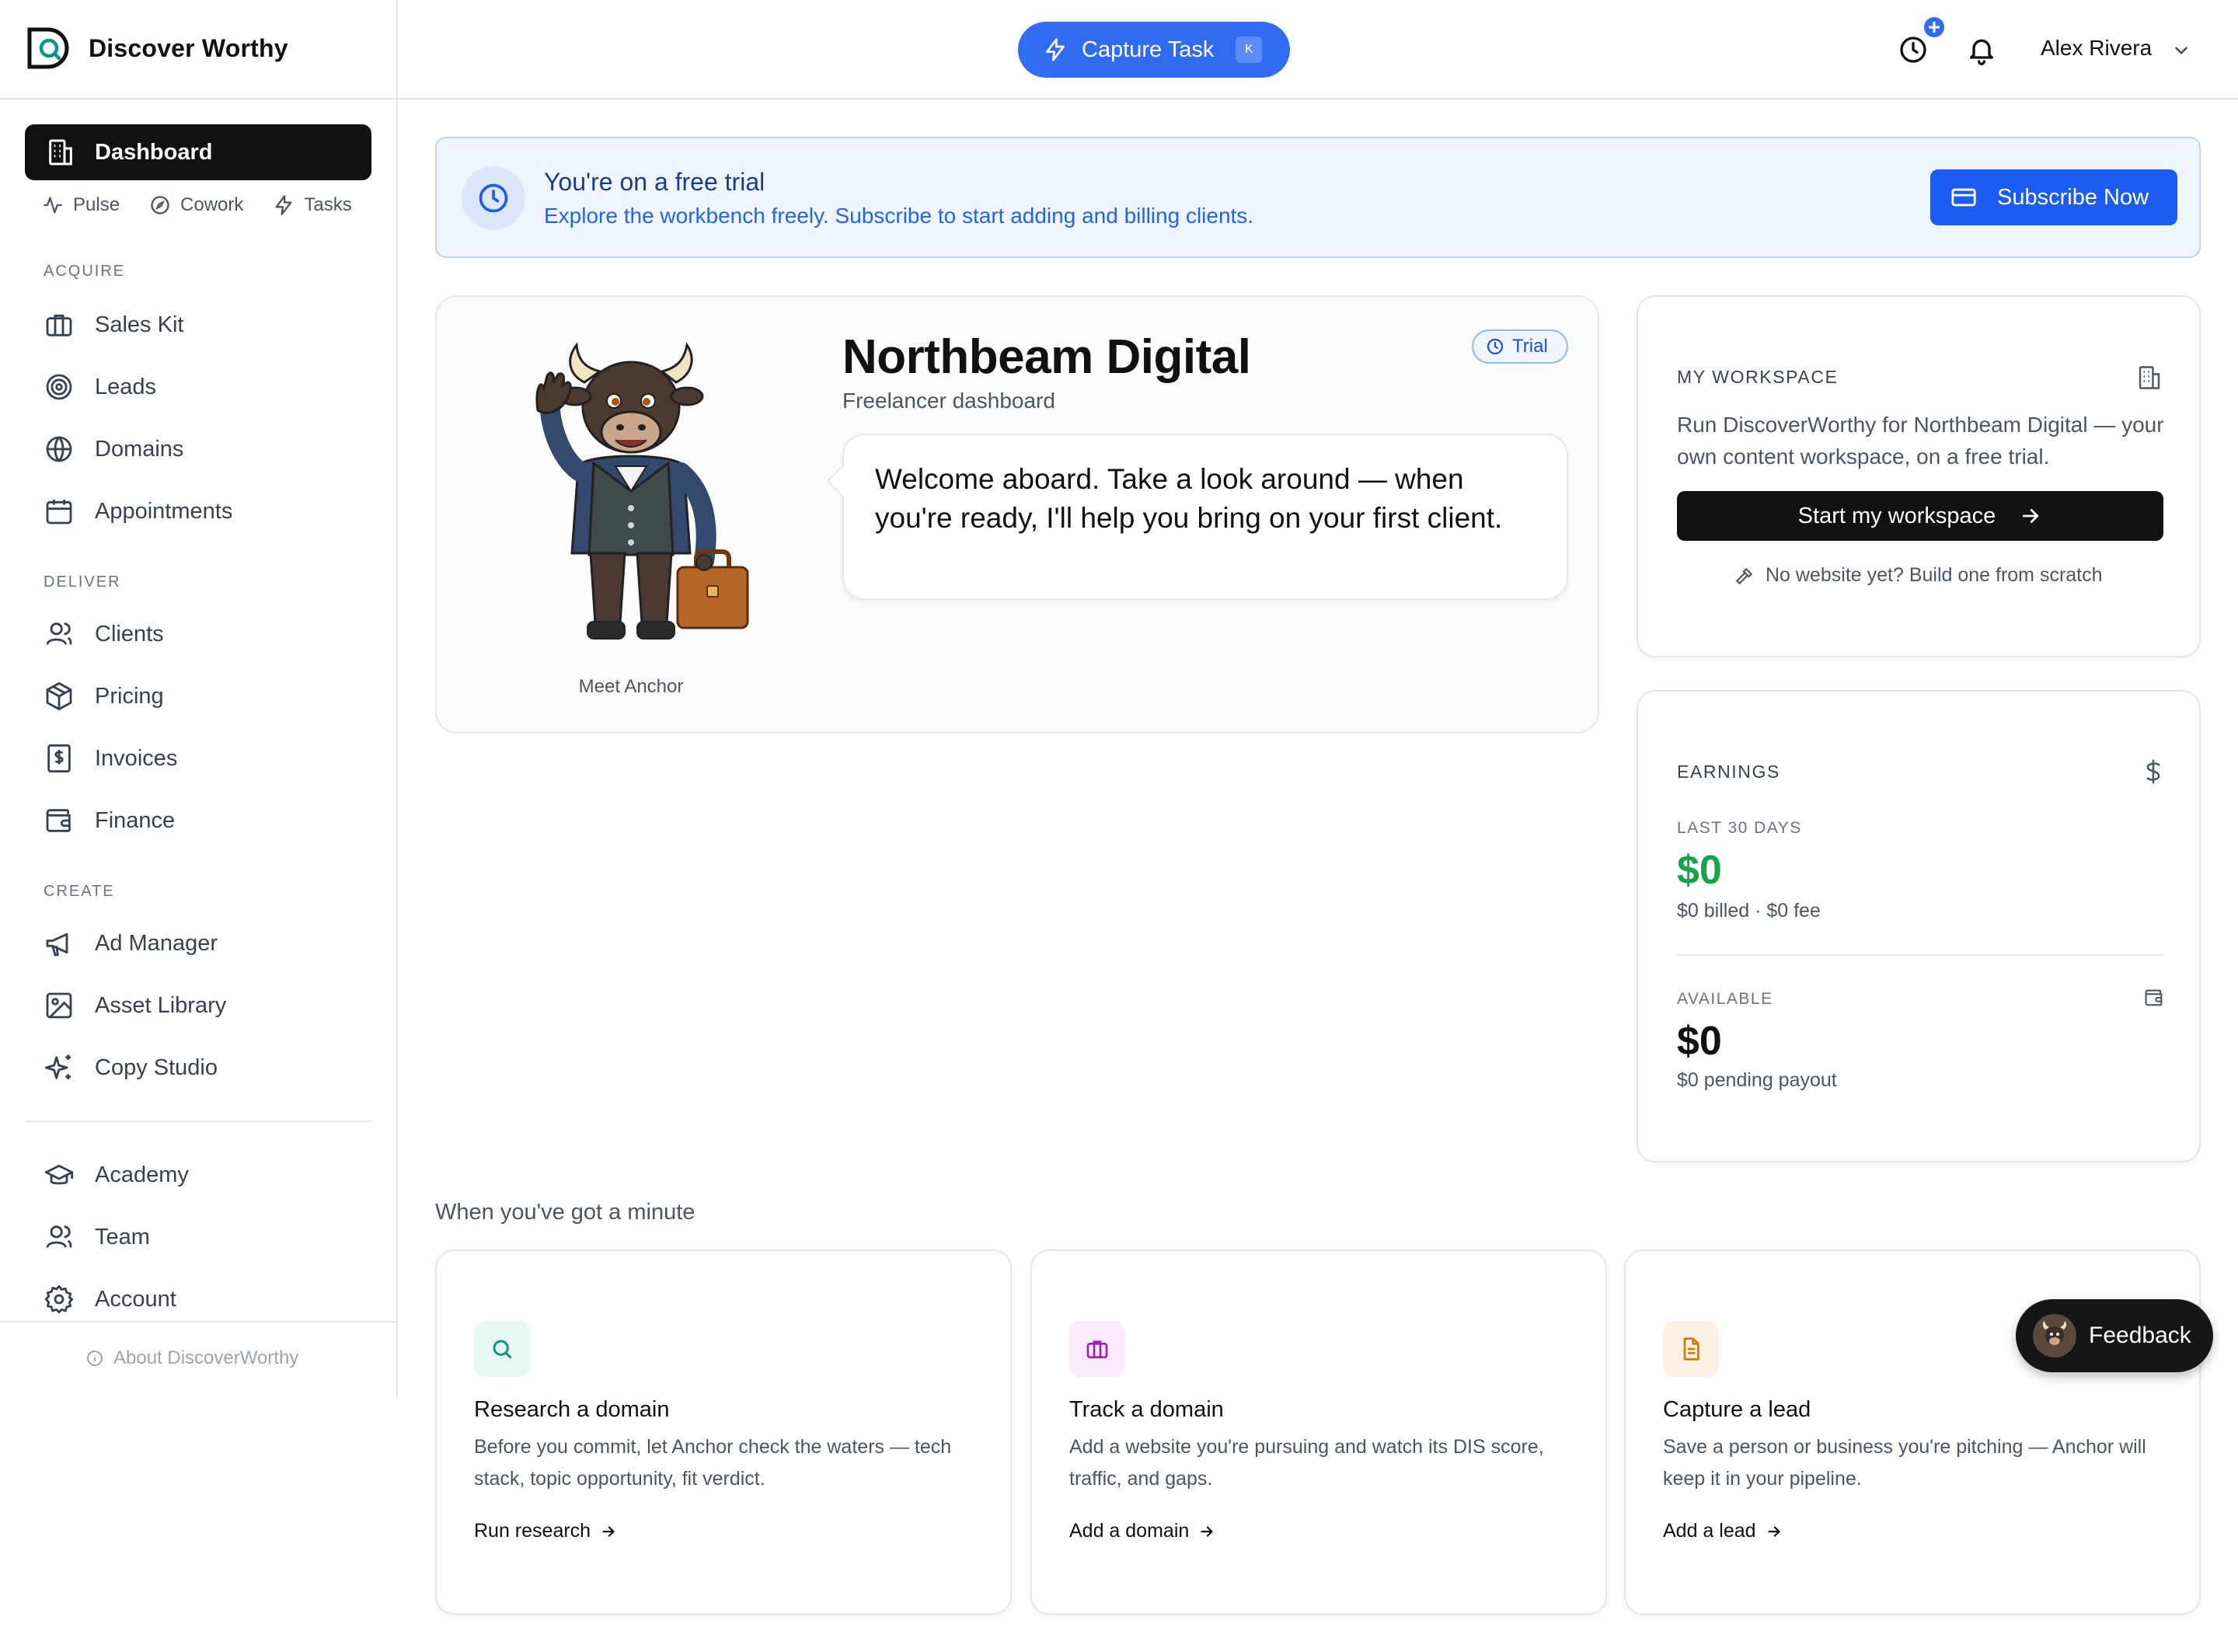 The width and height of the screenshot is (2238, 1652). Describe the element at coordinates (160, 205) in the screenshot. I see `compass-icon` at that location.